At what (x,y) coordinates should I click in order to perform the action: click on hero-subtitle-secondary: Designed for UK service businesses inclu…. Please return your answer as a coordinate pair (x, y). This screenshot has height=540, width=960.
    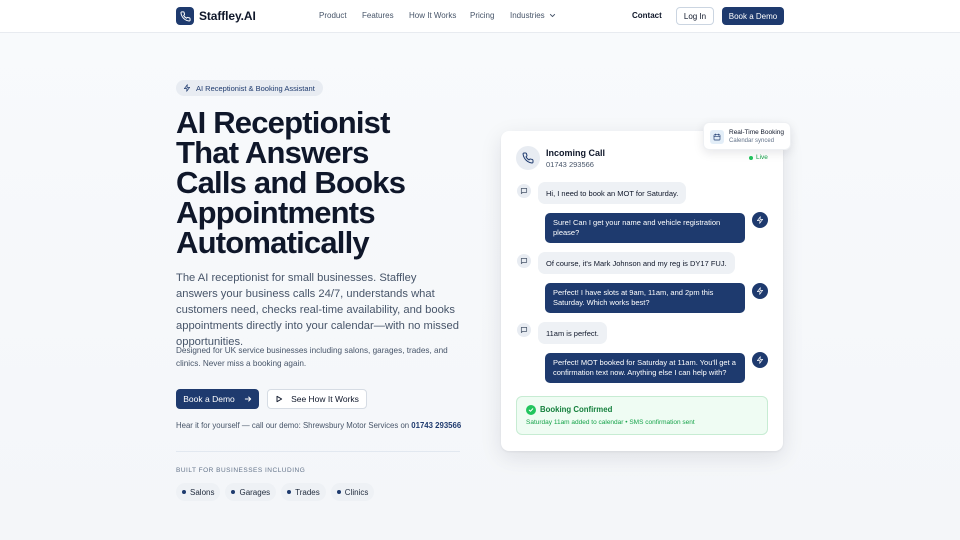
    Looking at the image, I should click on (312, 357).